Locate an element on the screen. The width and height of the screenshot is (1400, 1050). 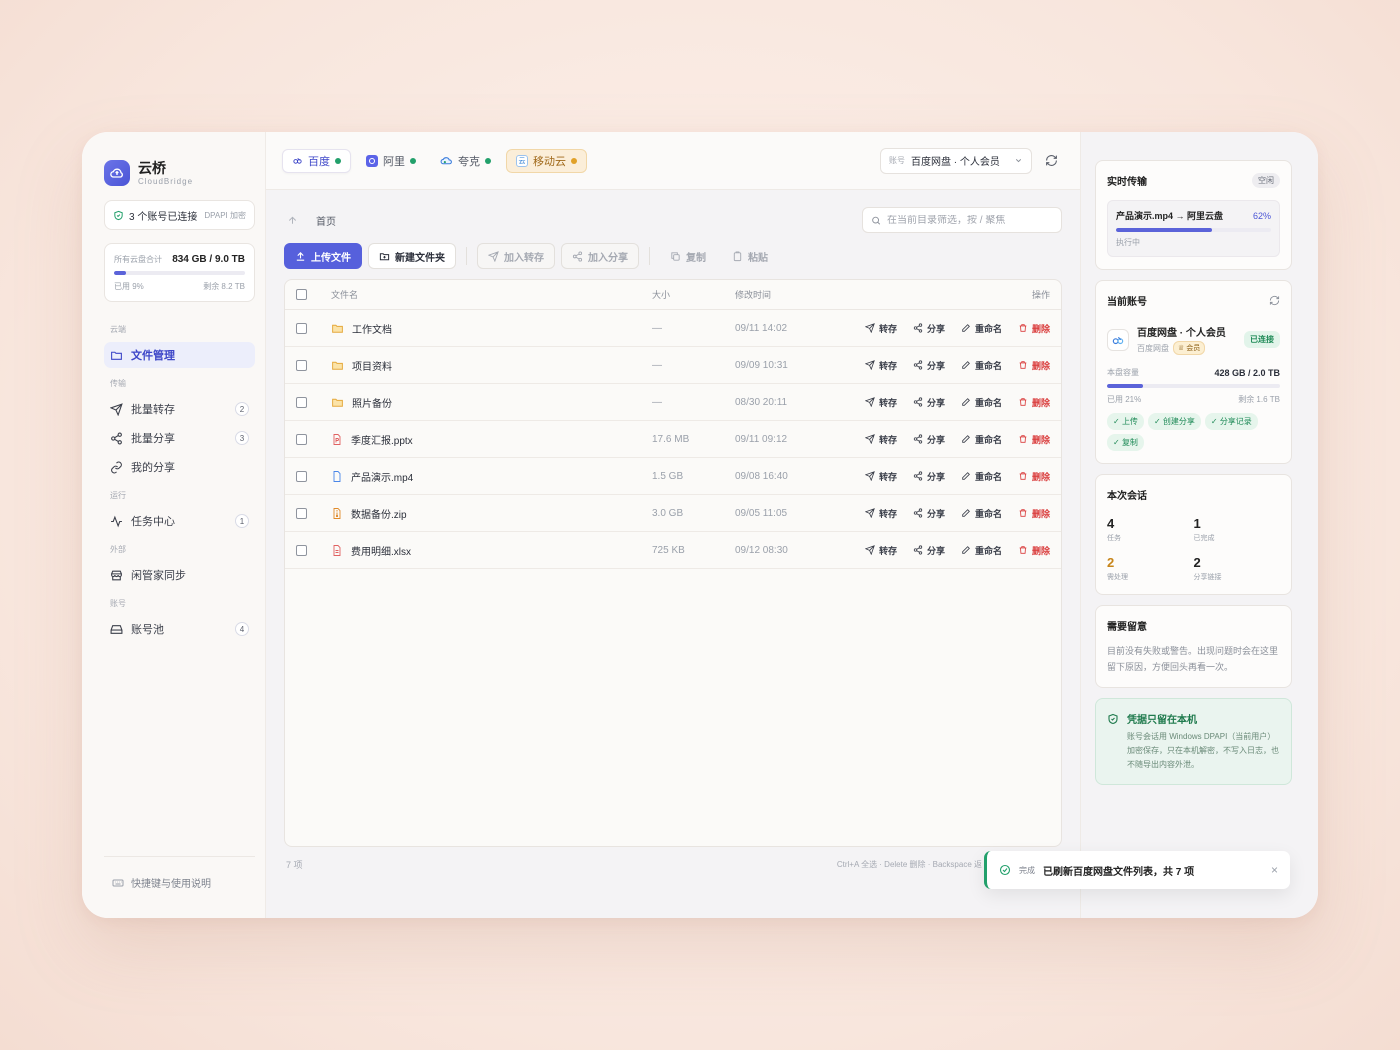
connection-status: 3 个账号已连接 DPAPI 加密 is located at coordinates (179, 215).